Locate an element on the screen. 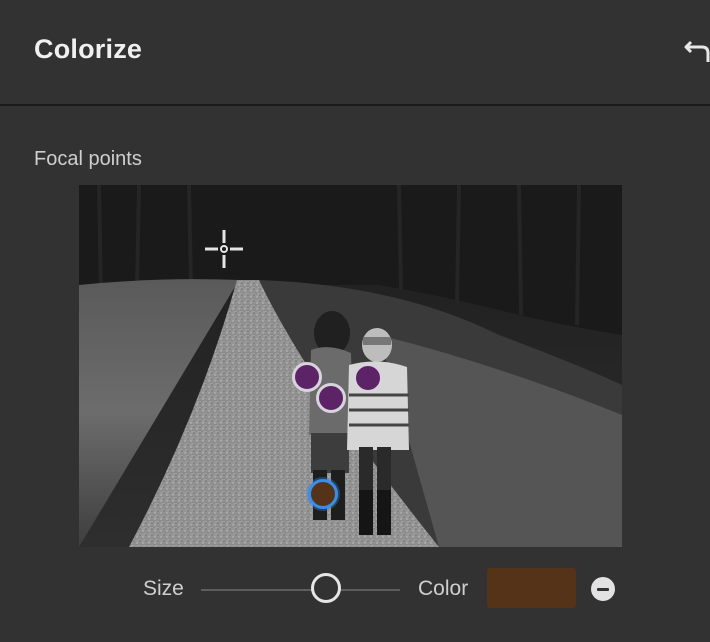  undo-icon is located at coordinates (697, 52).